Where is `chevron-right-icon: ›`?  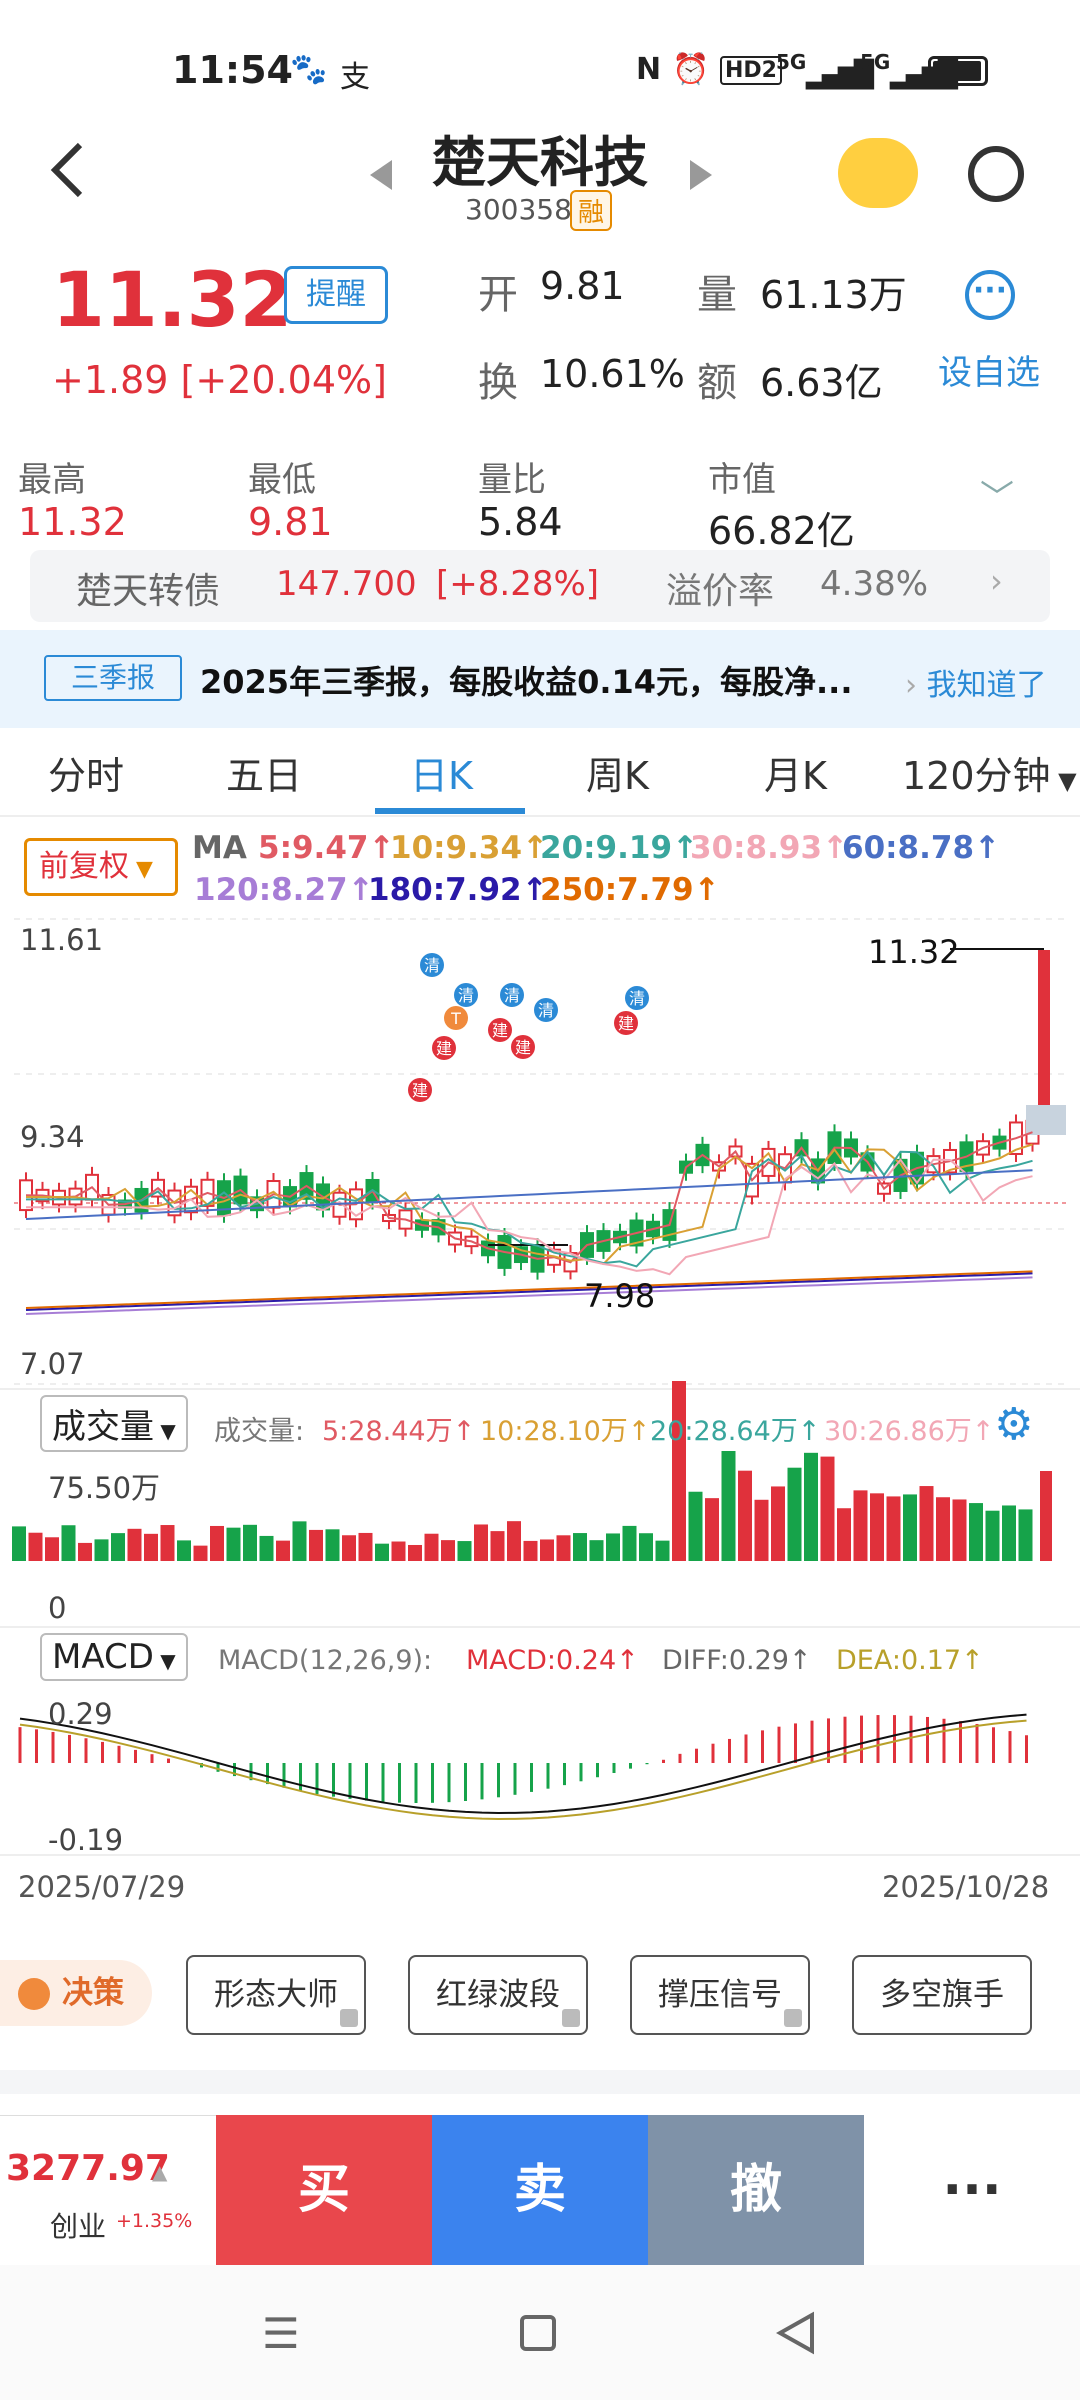 chevron-right-icon: › is located at coordinates (996, 581).